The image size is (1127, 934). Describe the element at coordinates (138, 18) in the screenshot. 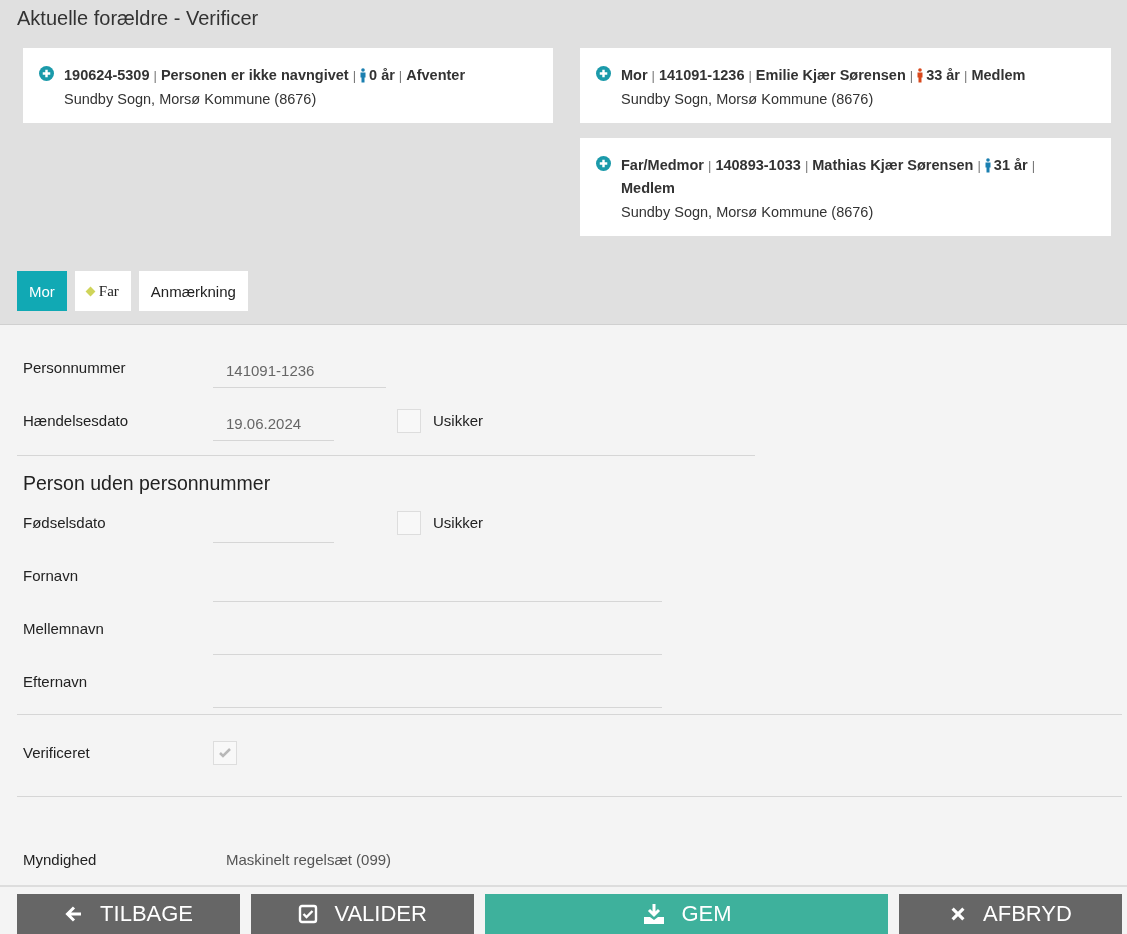

I see `page-title: Aktuelle forældre - Verificer` at that location.